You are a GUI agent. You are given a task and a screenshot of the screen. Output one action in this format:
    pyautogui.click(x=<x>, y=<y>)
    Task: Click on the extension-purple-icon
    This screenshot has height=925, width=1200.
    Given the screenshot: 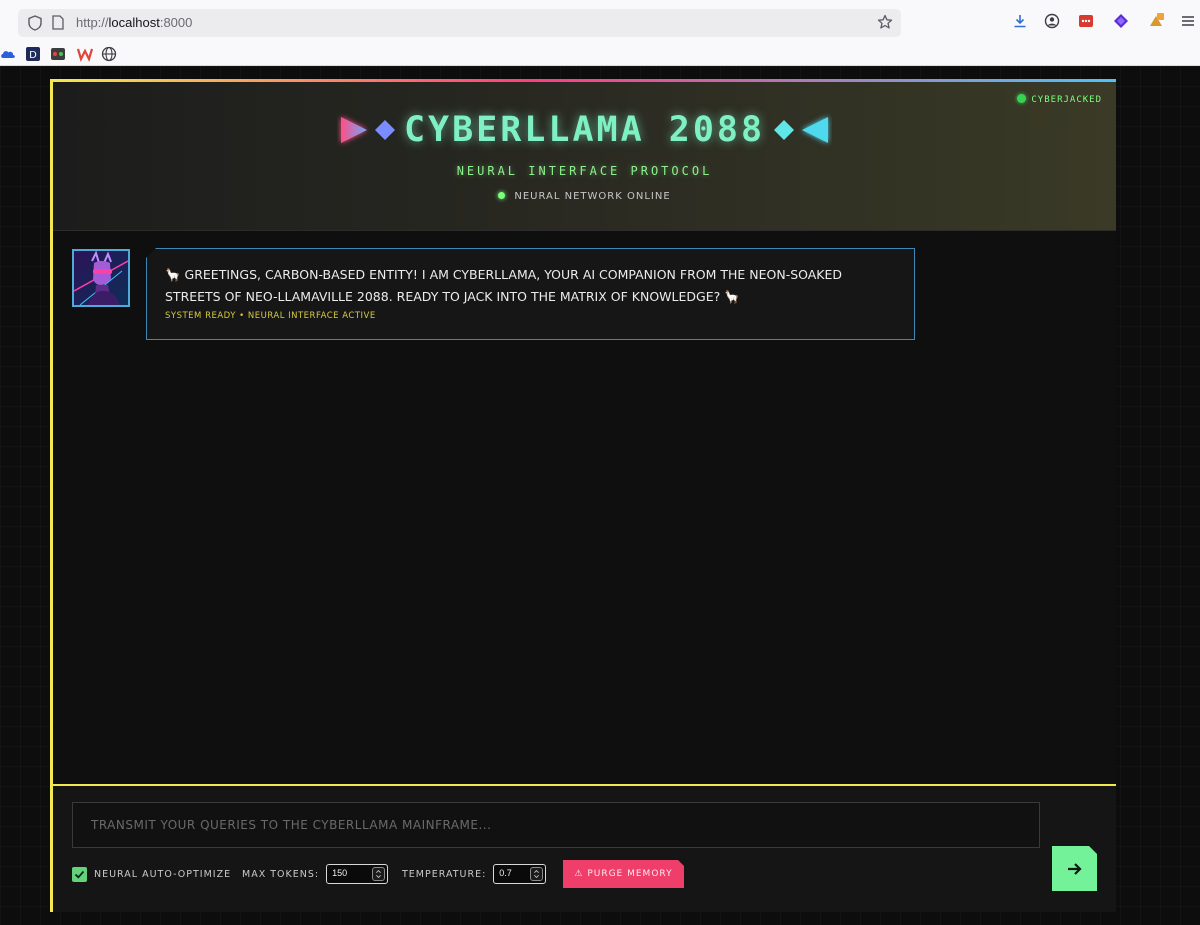 What is the action you would take?
    pyautogui.click(x=1121, y=21)
    